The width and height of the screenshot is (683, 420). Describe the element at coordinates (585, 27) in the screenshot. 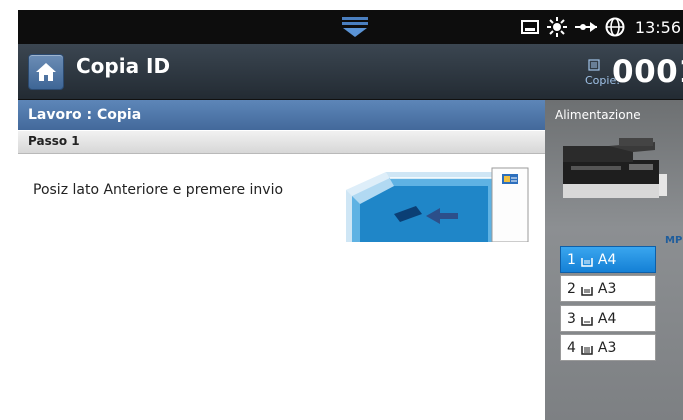

I see `transfer-icon` at that location.